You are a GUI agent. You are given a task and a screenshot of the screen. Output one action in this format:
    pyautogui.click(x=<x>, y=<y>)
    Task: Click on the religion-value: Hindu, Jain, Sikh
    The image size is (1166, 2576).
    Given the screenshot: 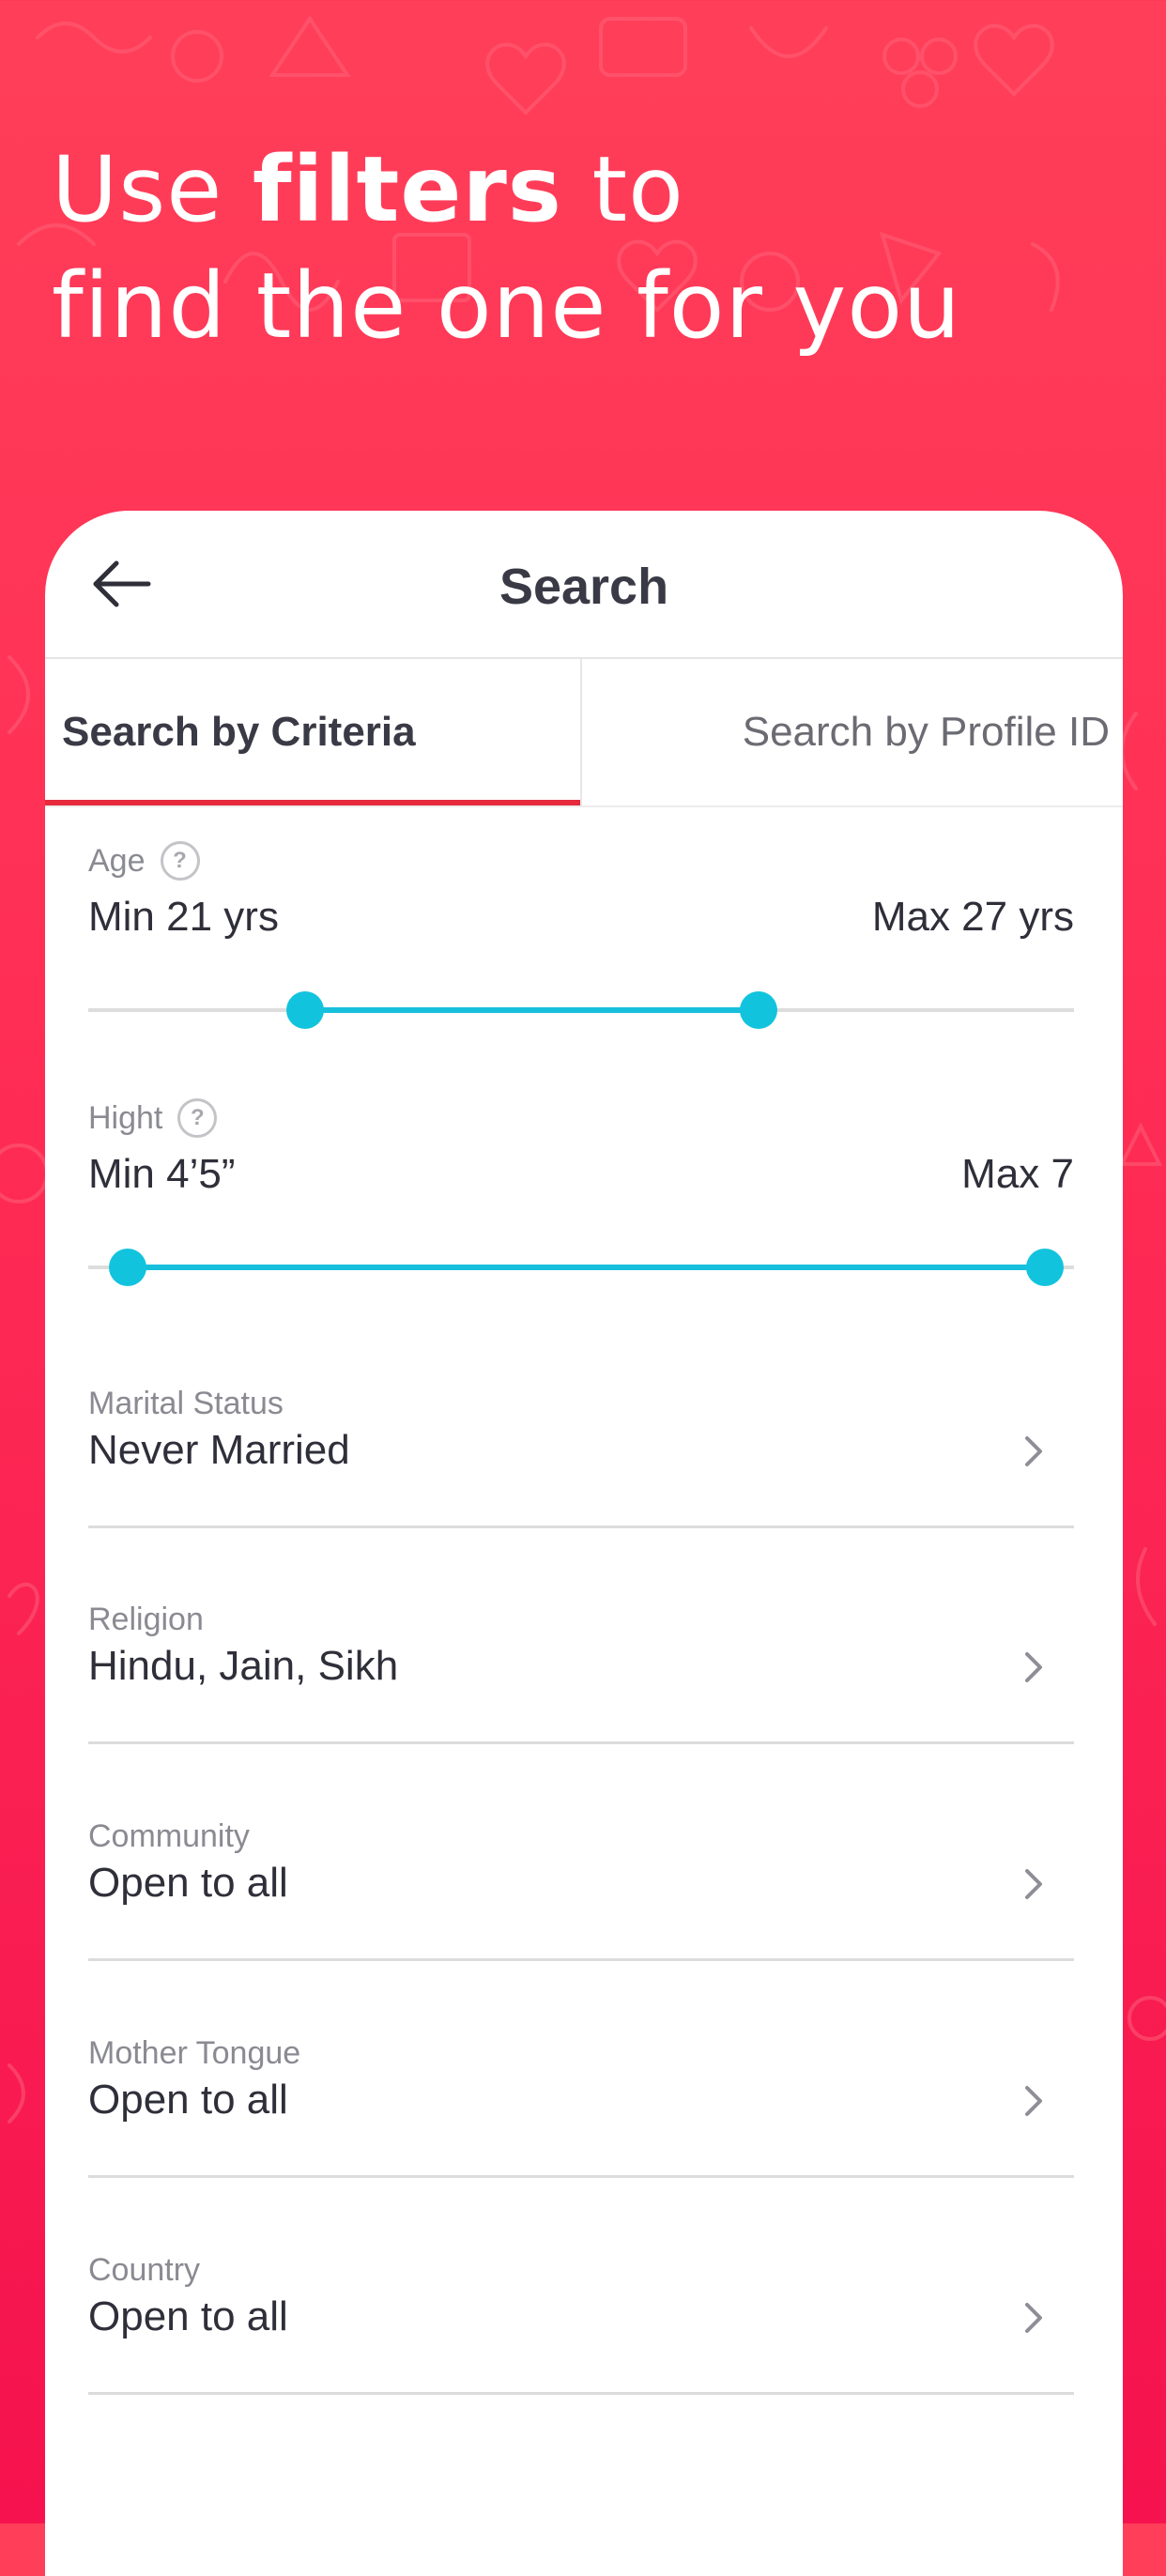 What is the action you would take?
    pyautogui.click(x=243, y=1666)
    